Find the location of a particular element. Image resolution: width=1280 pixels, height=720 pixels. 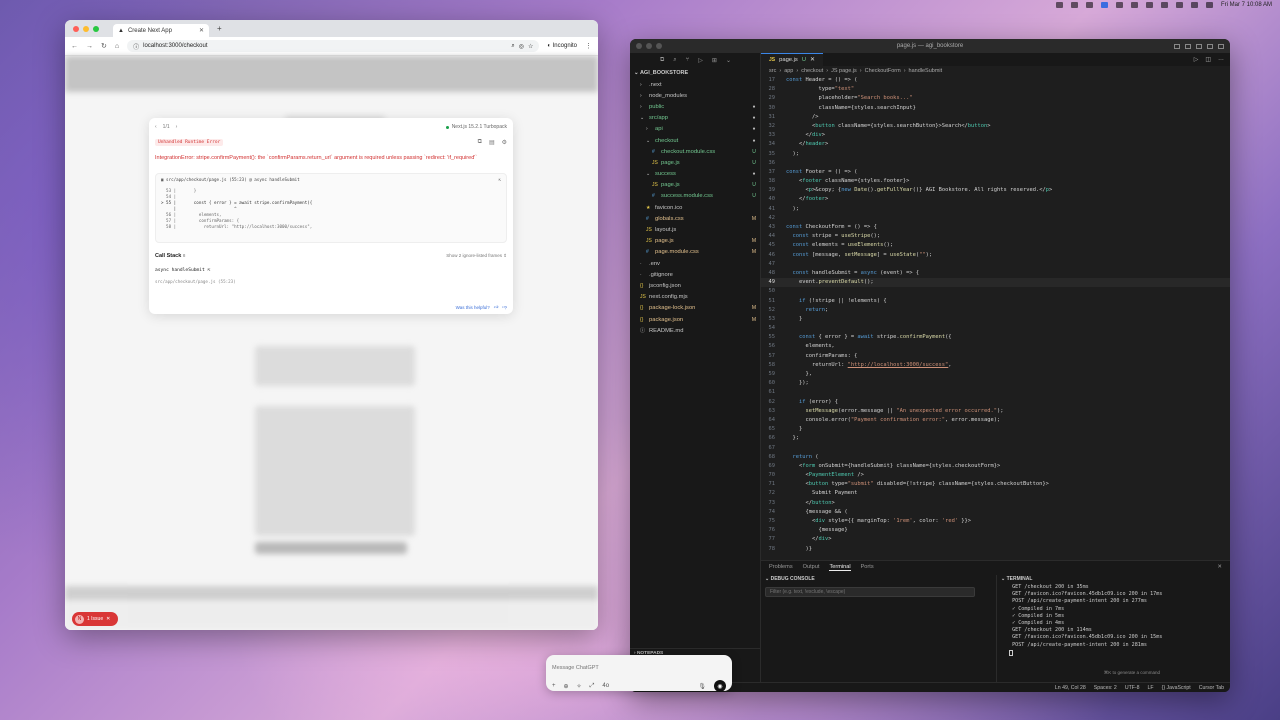

sparkle-icon: ✧ is located at coordinates (579, 686).